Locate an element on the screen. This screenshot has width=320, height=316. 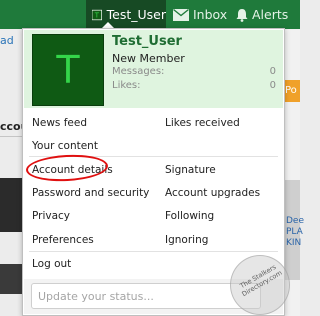
background-divider is located at coordinates (11, 136).